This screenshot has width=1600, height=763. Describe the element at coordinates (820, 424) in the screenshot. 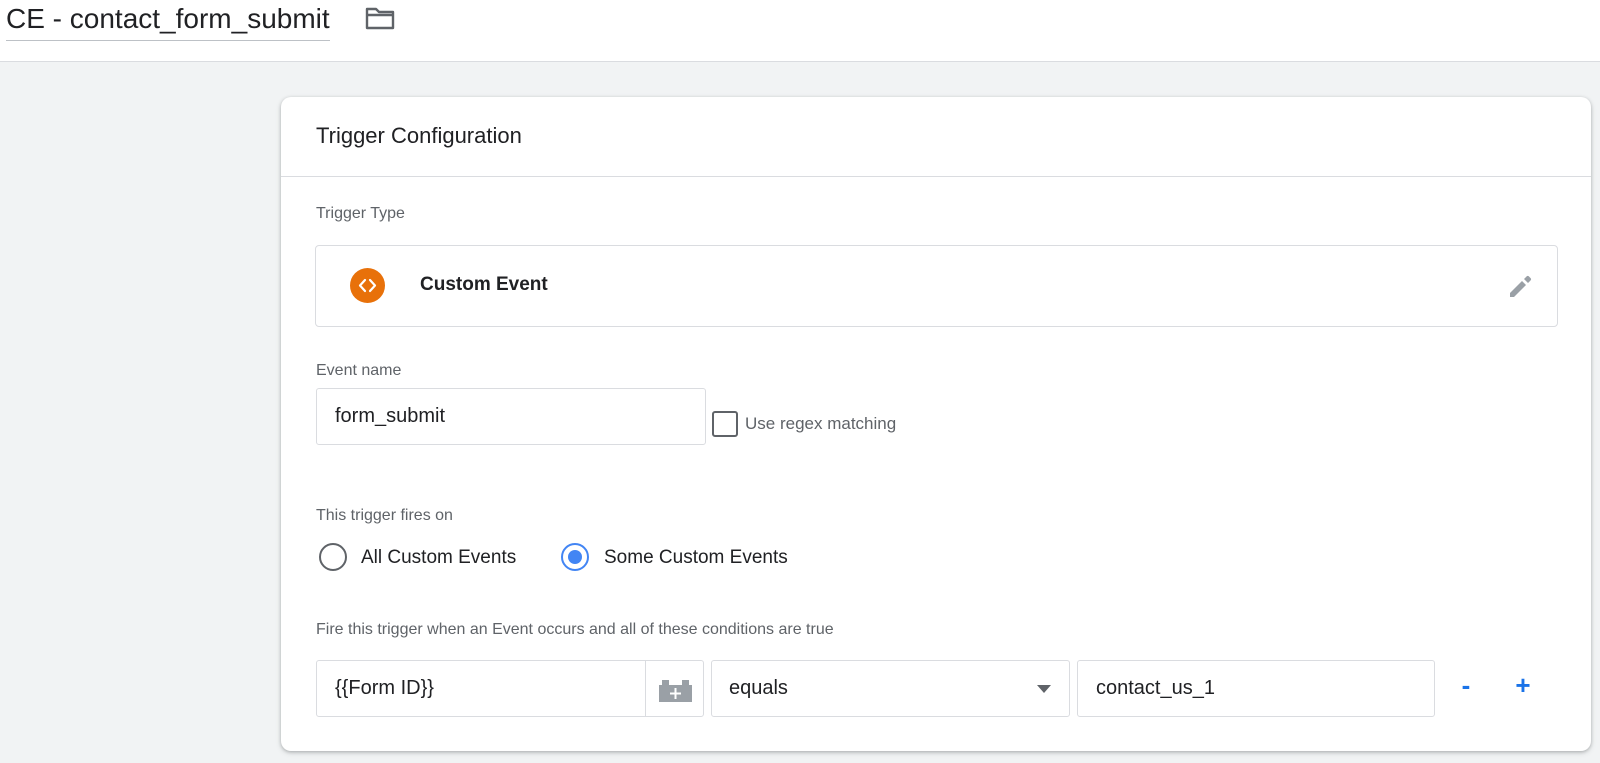

I see `regex-checkbox-label: Use regex matching` at that location.